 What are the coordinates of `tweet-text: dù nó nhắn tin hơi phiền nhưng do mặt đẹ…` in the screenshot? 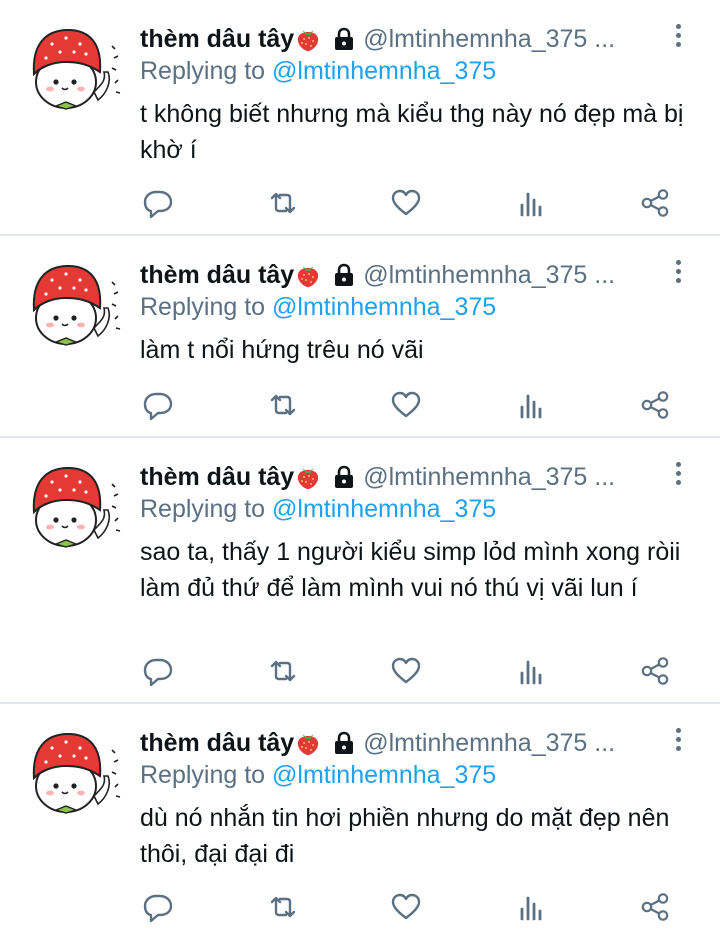 It's located at (405, 836).